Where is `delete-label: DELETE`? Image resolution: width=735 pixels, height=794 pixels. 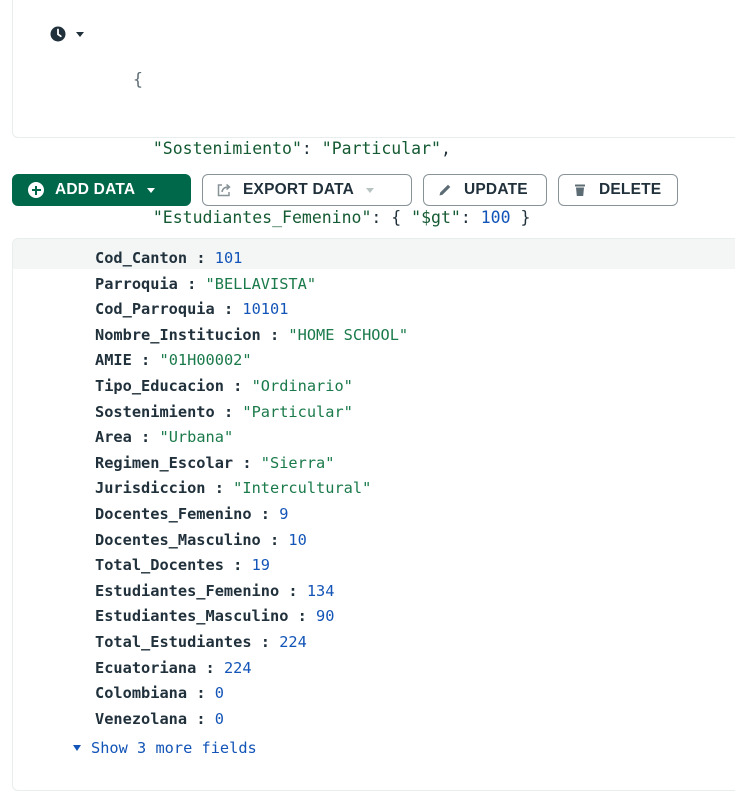
delete-label: DELETE is located at coordinates (630, 189).